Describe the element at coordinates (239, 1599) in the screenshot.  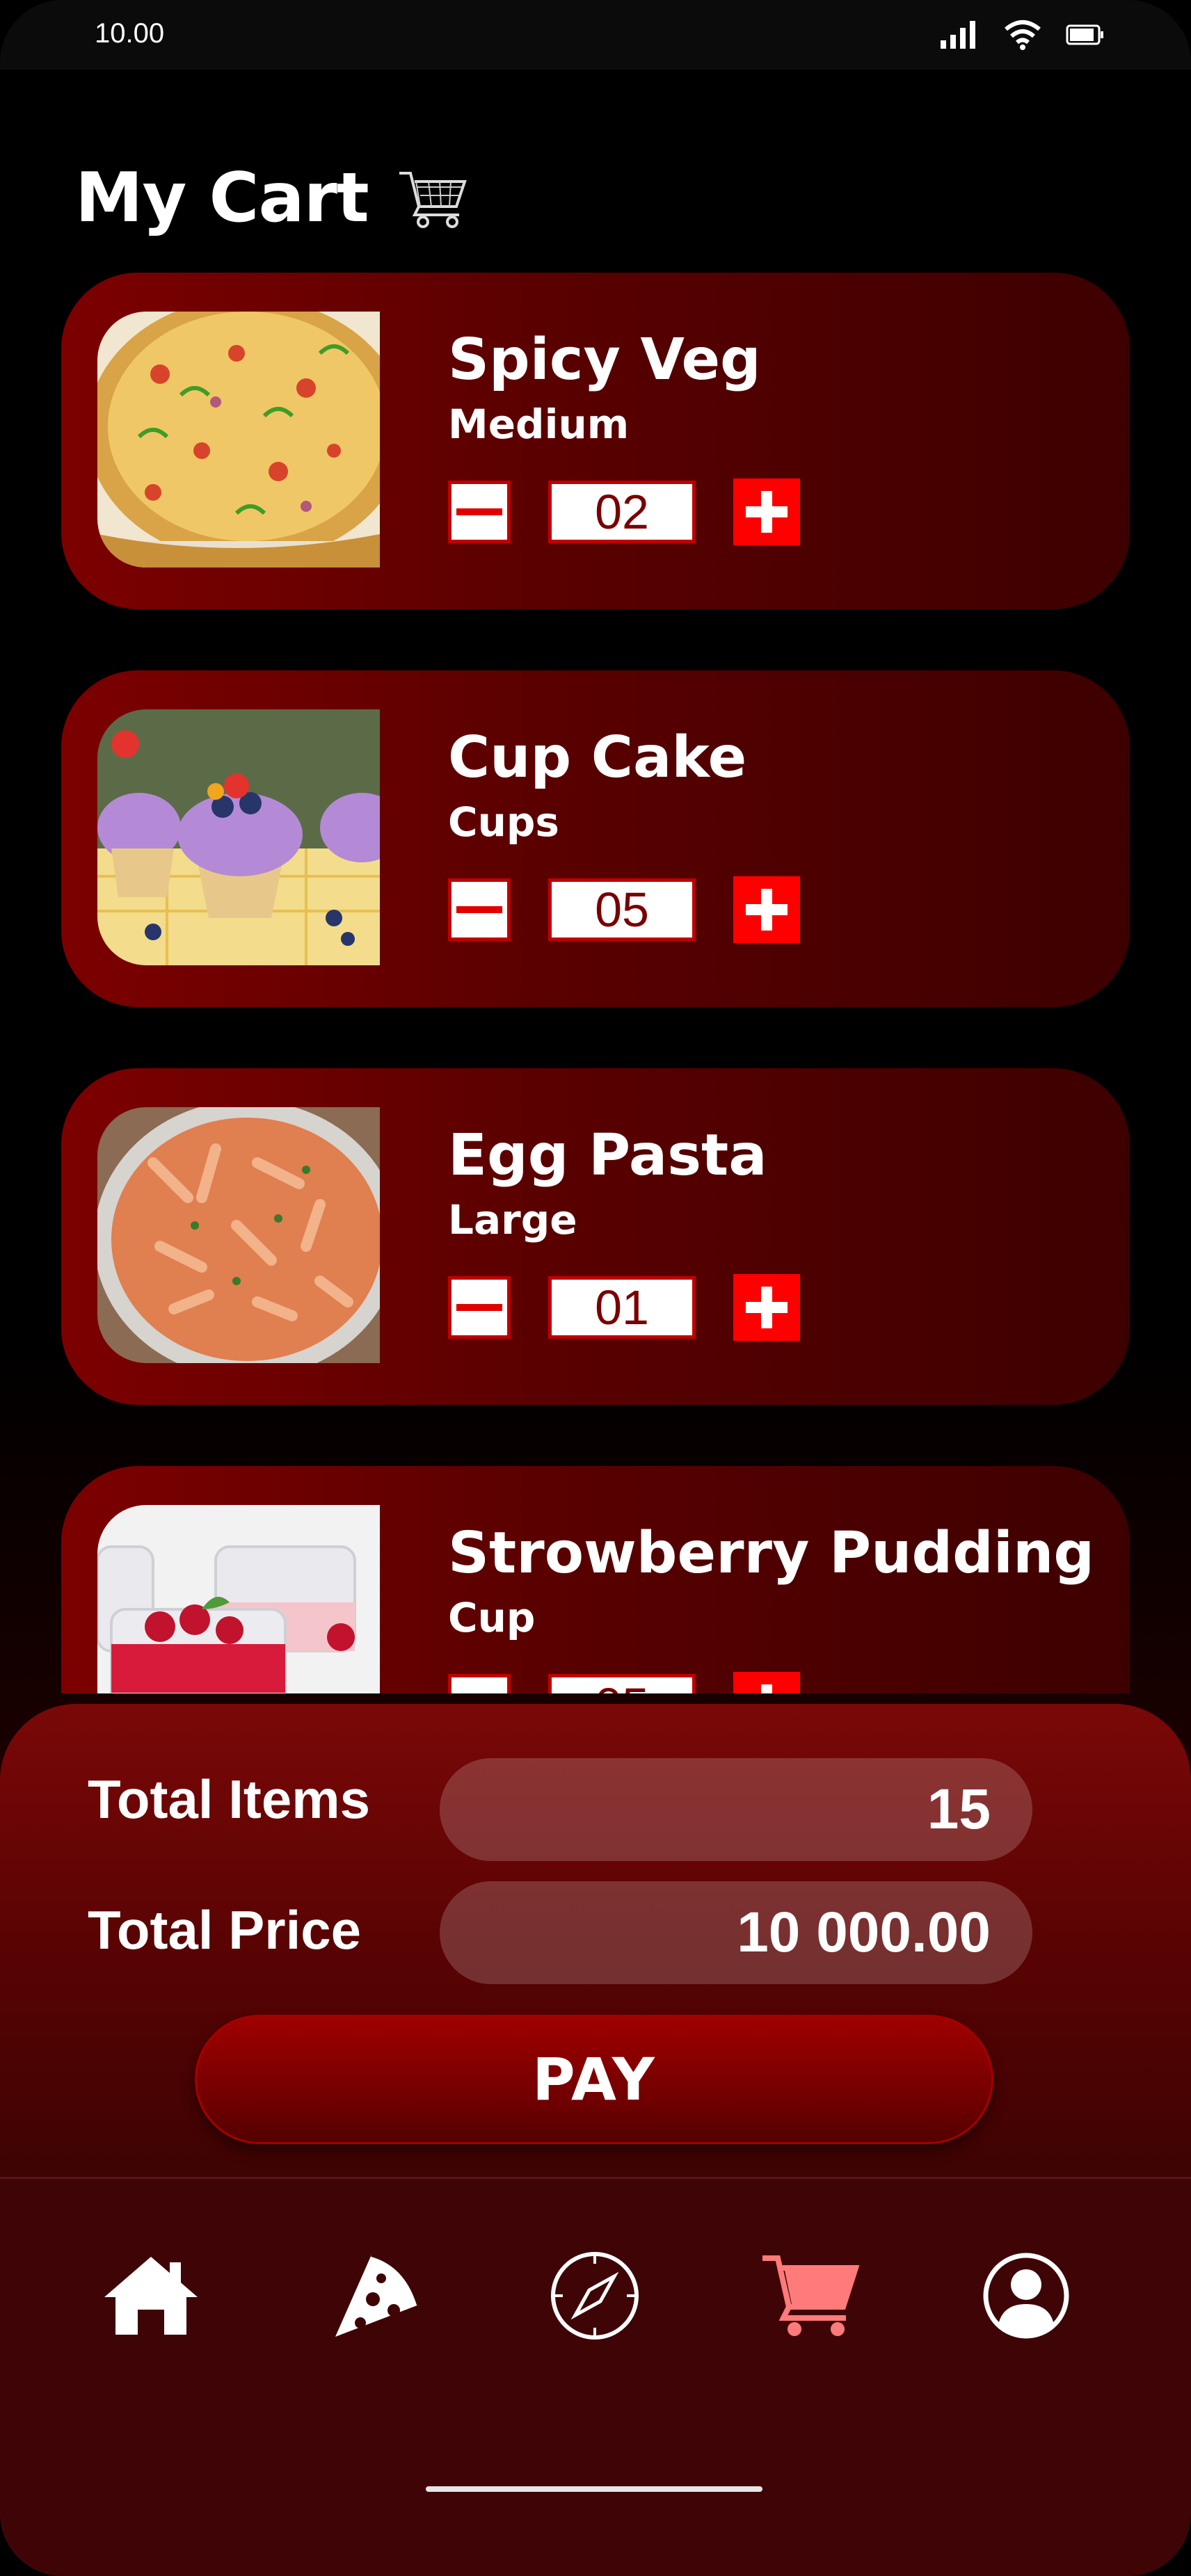
I see `pudding-image` at that location.